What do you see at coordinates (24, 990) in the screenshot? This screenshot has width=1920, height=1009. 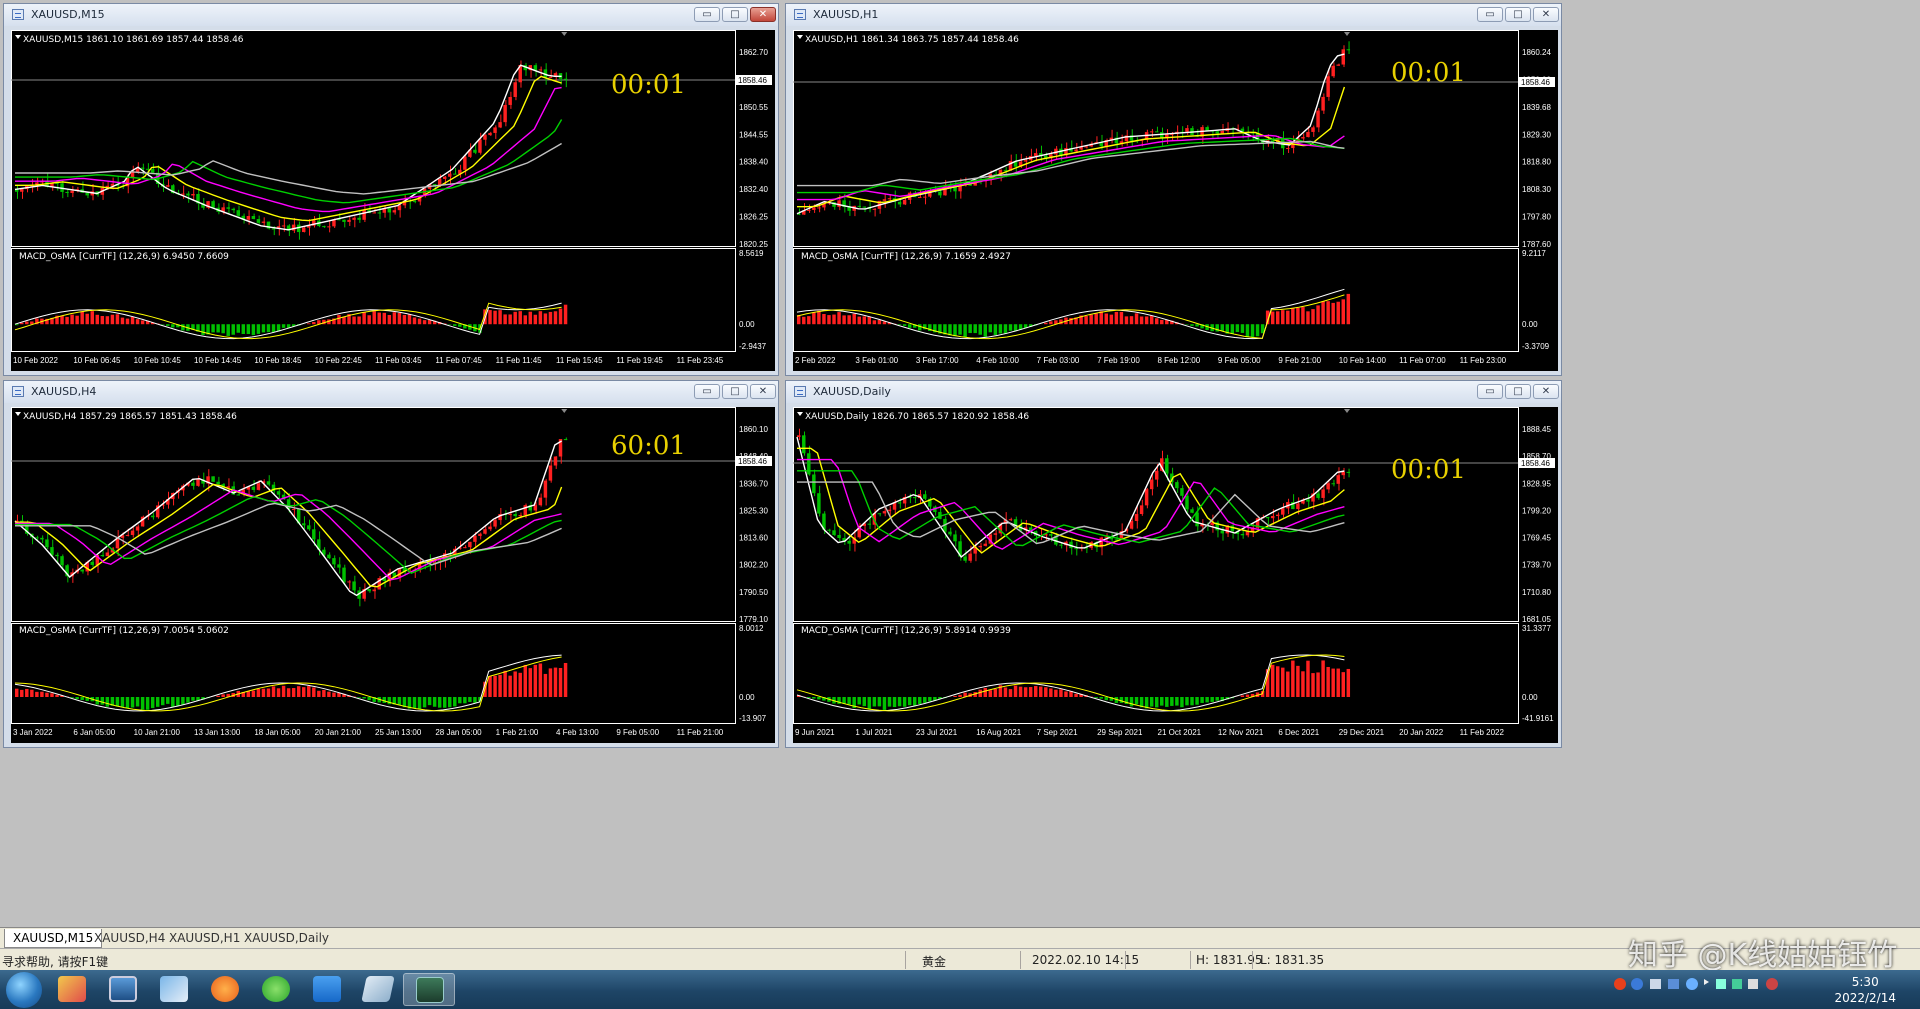 I see `start-orb-icon` at bounding box center [24, 990].